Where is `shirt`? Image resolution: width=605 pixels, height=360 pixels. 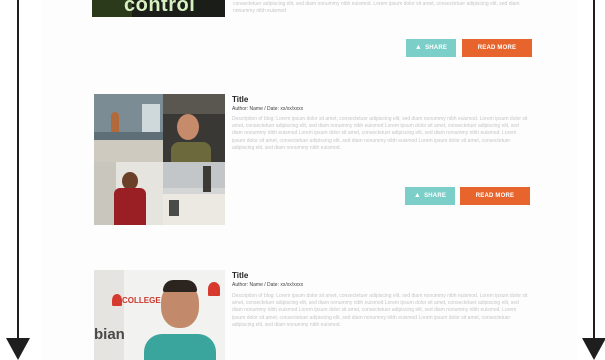
shirt is located at coordinates (191, 152).